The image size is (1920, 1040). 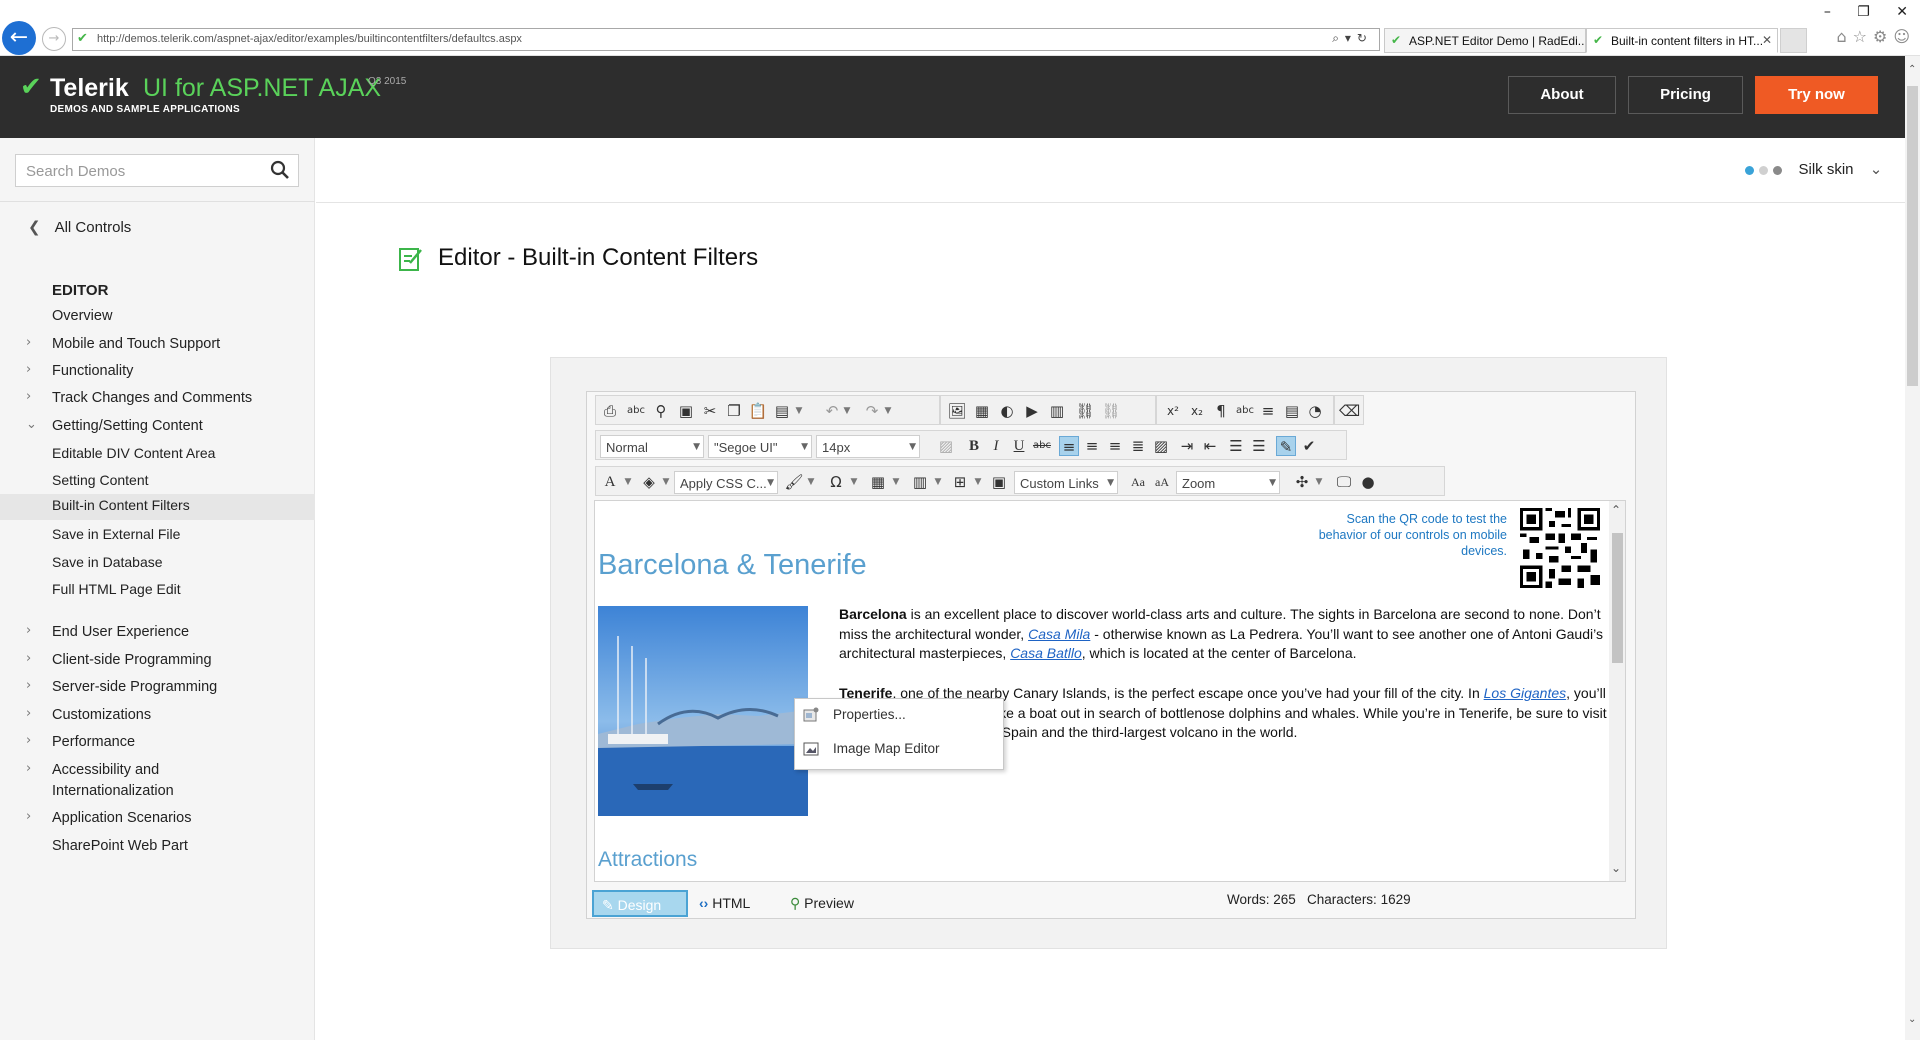 I want to click on css-class-select: Apply CSS C... ▼, so click(x=726, y=482).